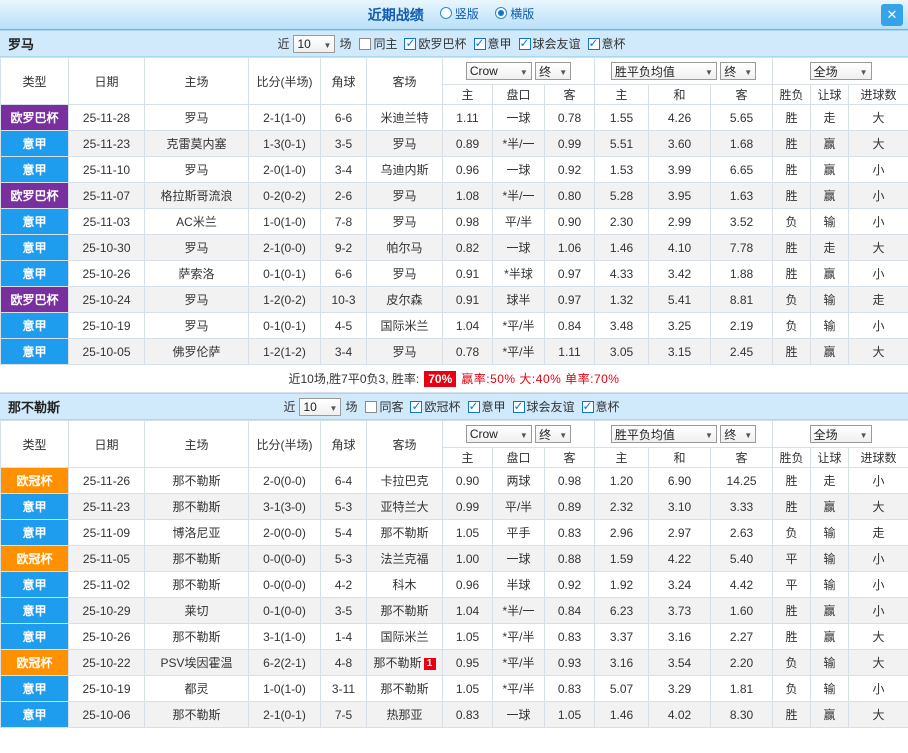  I want to click on competition-checkbox-label: 意甲, so click(493, 407).